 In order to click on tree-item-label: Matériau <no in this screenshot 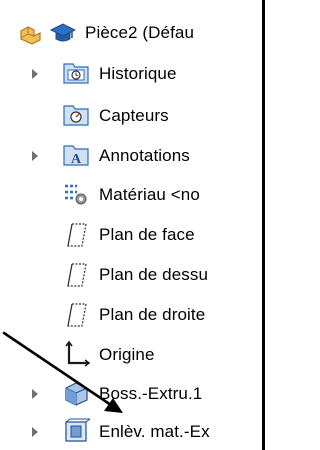, I will do `click(149, 194)`.